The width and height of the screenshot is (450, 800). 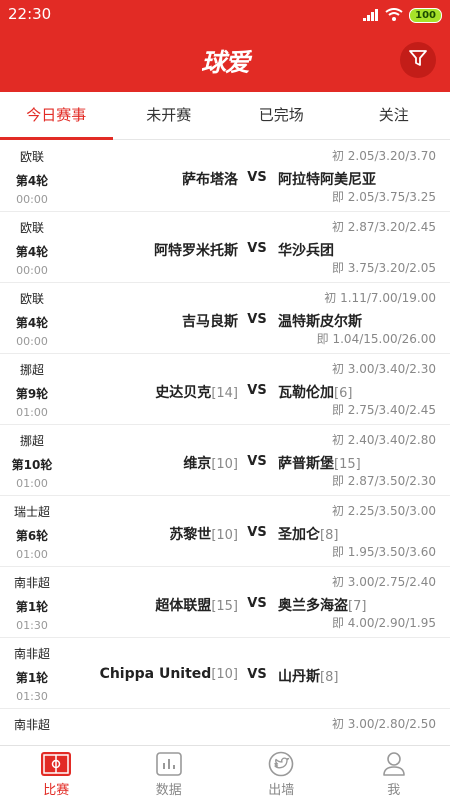 What do you see at coordinates (224, 606) in the screenshot?
I see `home-rank: [15]` at bounding box center [224, 606].